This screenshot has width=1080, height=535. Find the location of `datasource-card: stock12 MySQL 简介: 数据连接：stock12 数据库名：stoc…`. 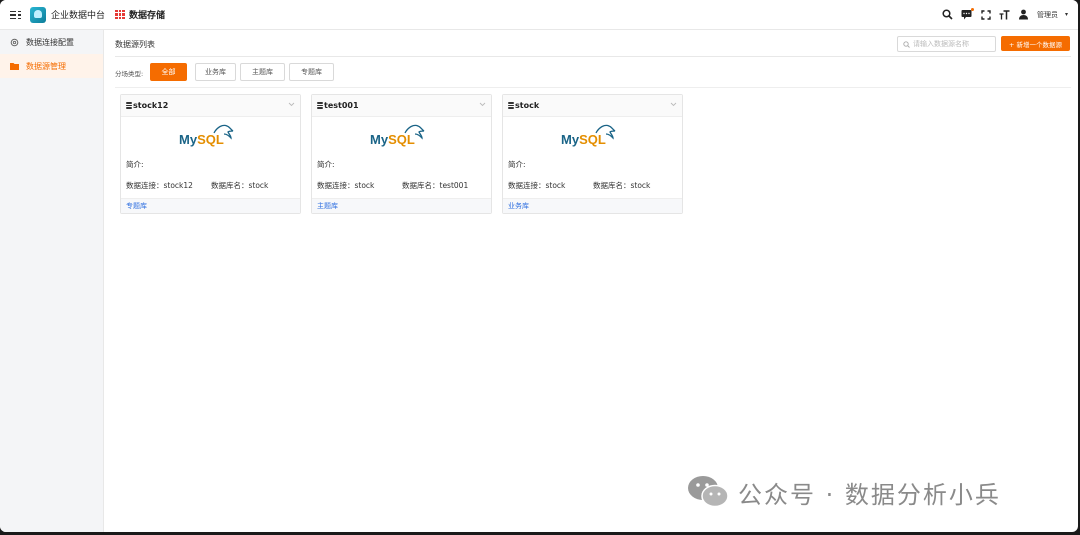

datasource-card: stock12 MySQL 简介: 数据连接：stock12 数据库名：stoc… is located at coordinates (210, 154).